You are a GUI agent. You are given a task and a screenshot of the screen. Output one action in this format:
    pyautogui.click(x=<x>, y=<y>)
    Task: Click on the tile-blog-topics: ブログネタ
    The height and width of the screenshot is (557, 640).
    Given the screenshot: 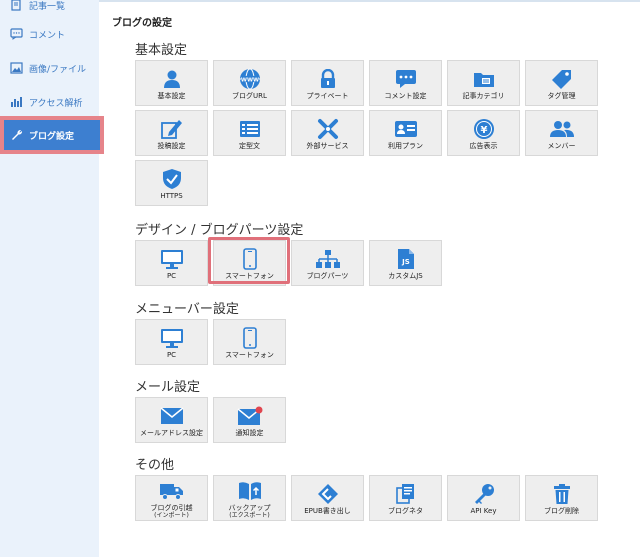 What is the action you would take?
    pyautogui.click(x=405, y=498)
    